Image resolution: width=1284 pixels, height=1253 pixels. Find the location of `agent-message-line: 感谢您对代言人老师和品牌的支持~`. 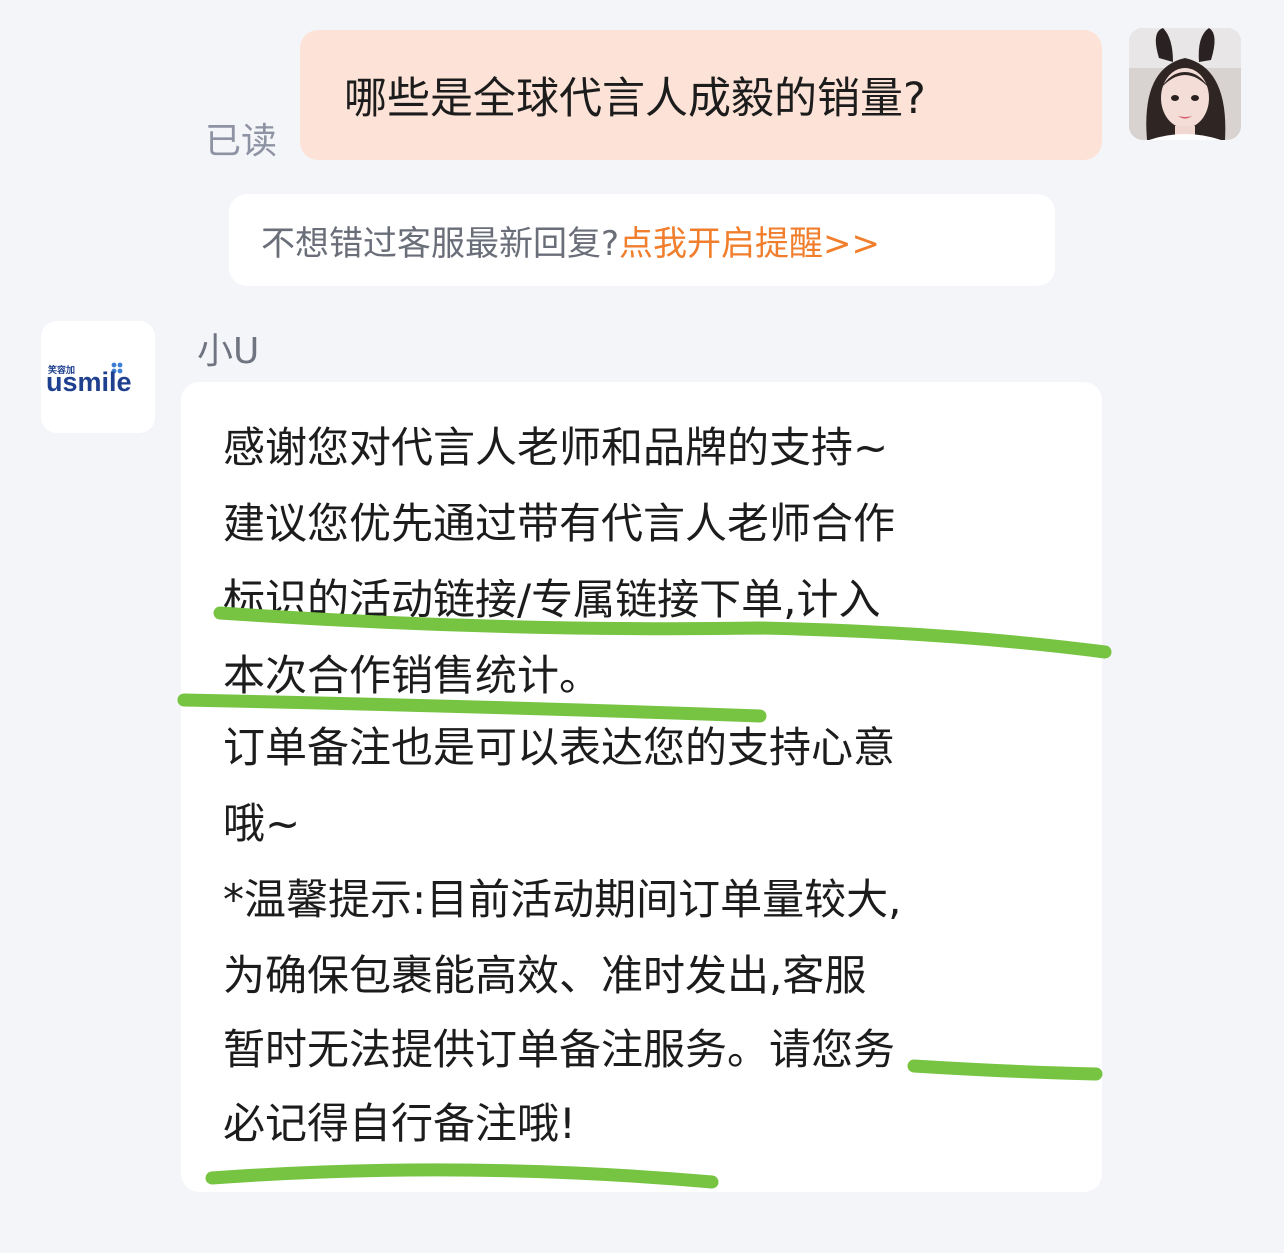

agent-message-line: 感谢您对代言人老师和品牌的支持~ is located at coordinates (556, 447).